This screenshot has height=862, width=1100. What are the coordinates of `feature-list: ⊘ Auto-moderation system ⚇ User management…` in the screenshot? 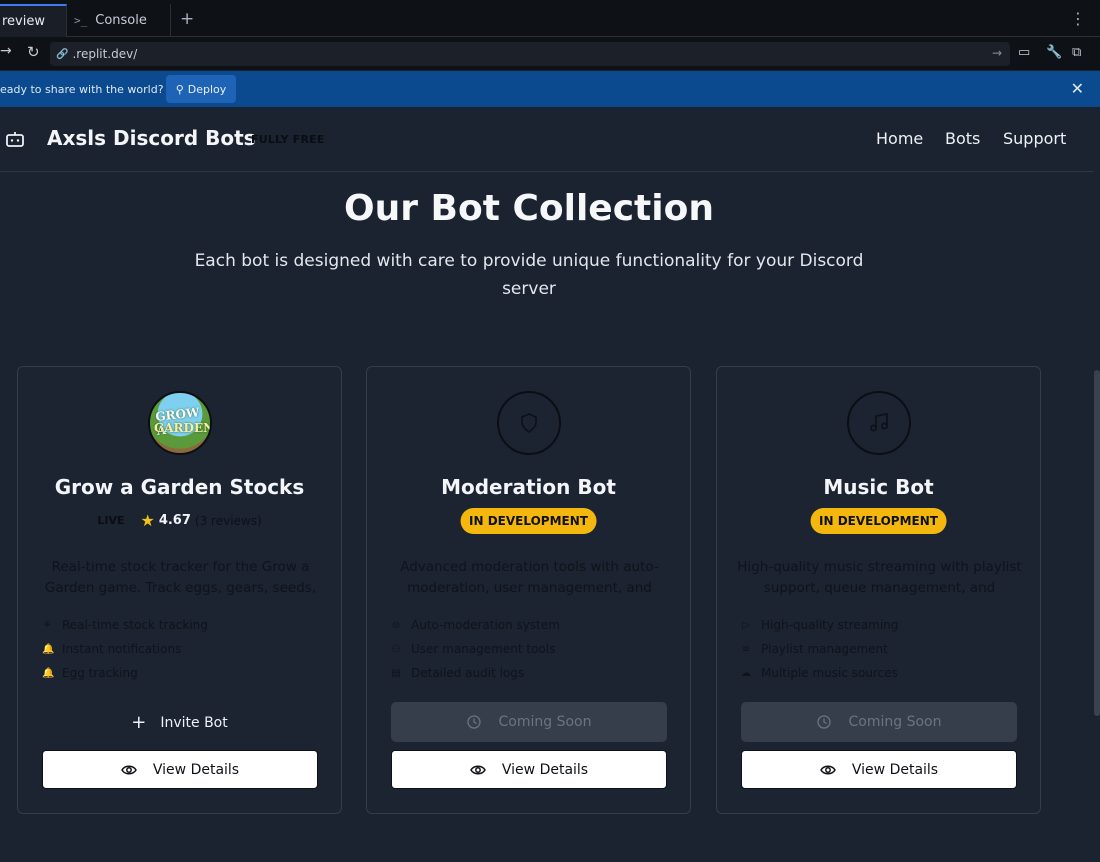 It's located at (475, 649).